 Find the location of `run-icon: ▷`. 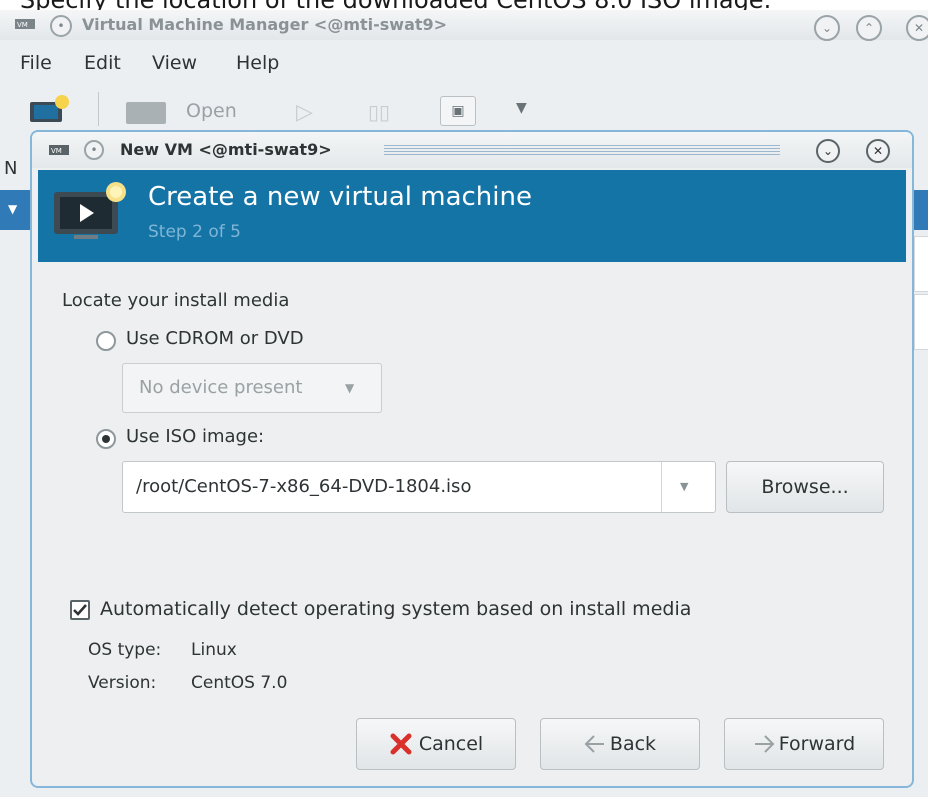

run-icon: ▷ is located at coordinates (304, 112).